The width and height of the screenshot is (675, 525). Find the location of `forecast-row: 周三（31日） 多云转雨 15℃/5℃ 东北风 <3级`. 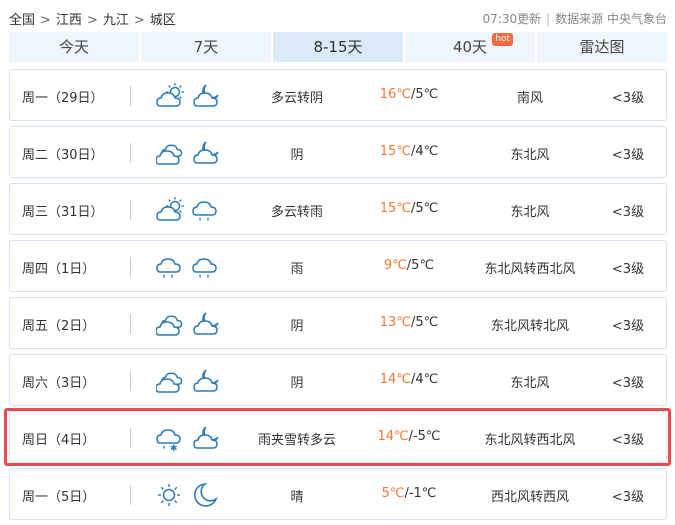

forecast-row: 周三（31日） 多云转雨 15℃/5℃ 东北风 <3级 is located at coordinates (338, 209).